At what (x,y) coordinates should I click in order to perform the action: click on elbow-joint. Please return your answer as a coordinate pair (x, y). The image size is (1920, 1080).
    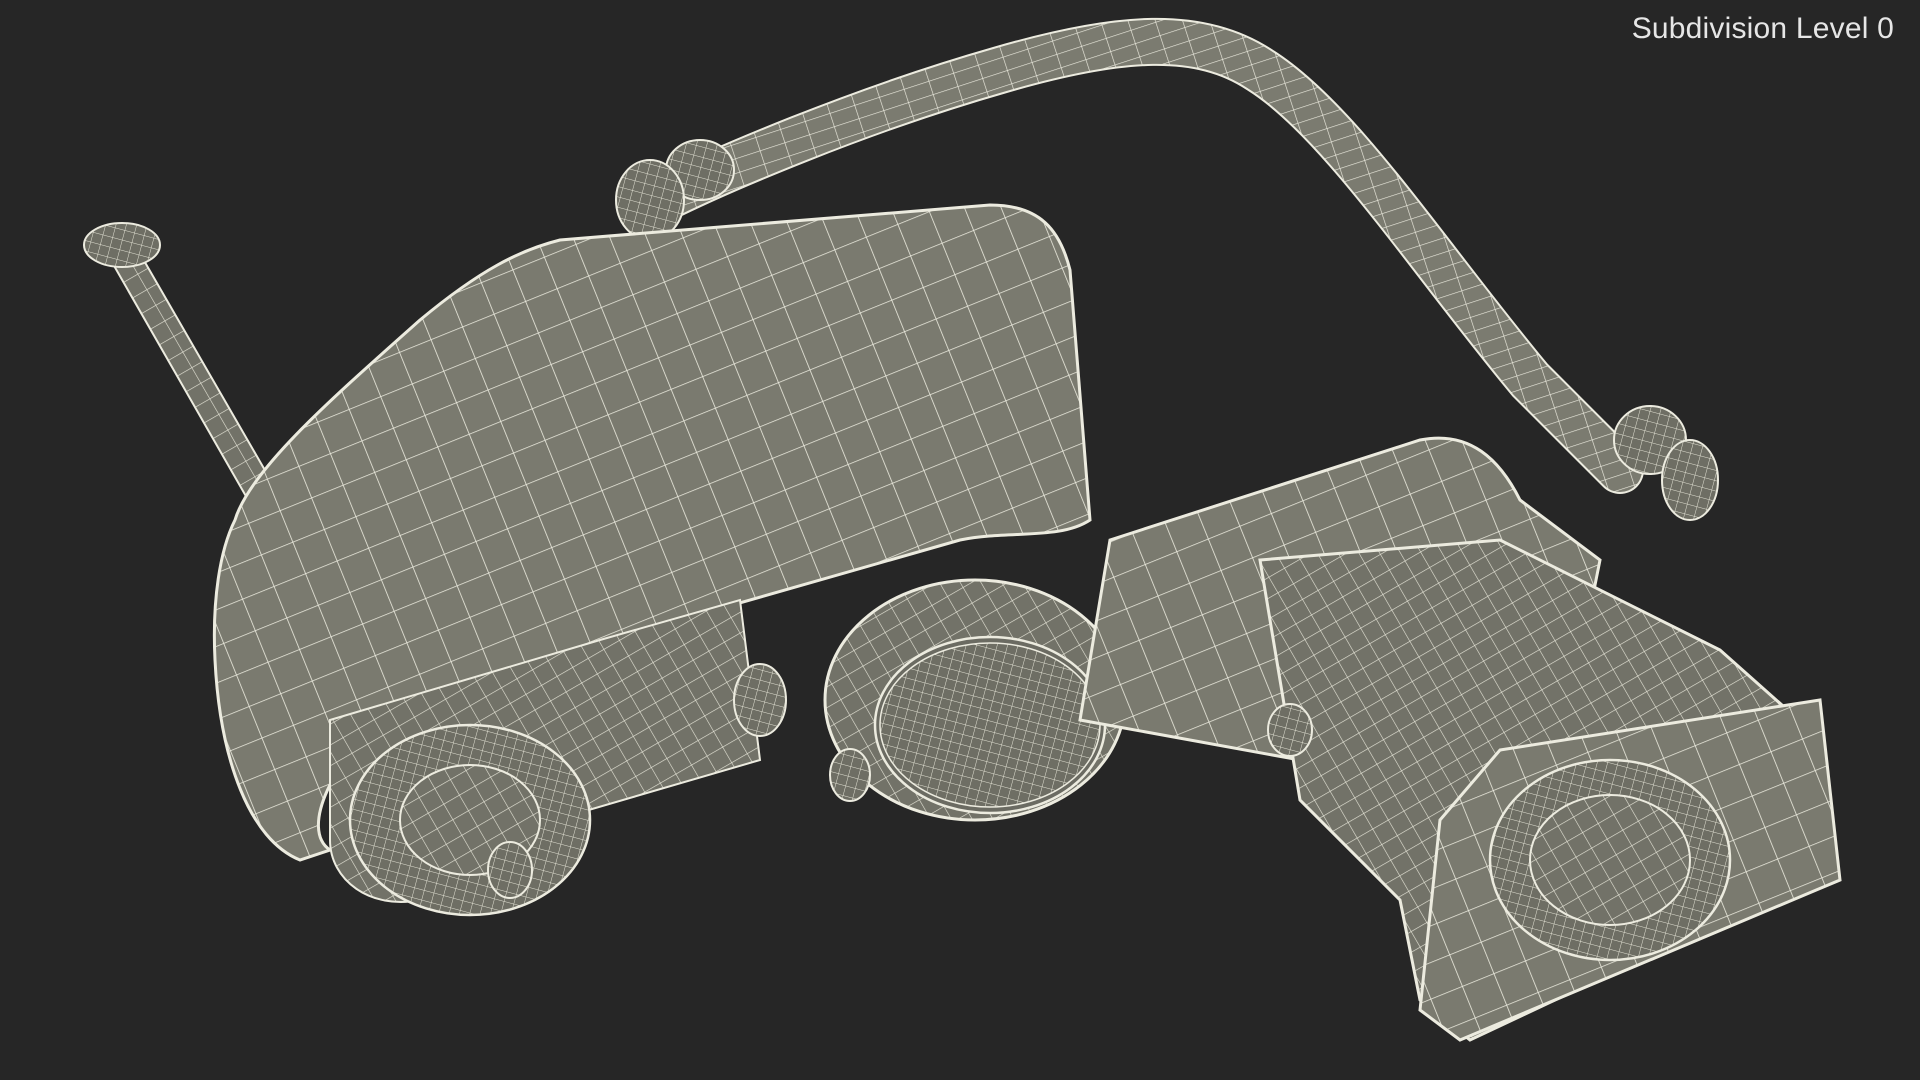
    Looking at the image, I should click on (930, 700).